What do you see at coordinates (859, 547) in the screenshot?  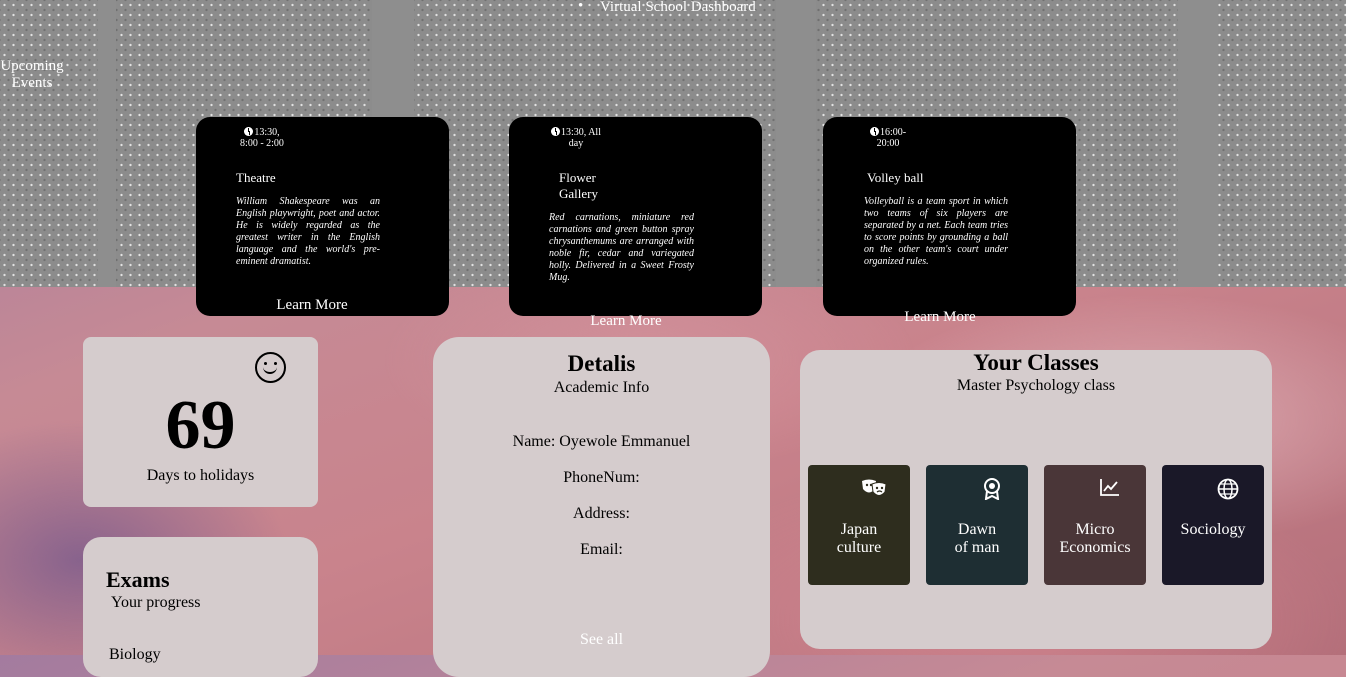 I see `class-label-line2: culture` at bounding box center [859, 547].